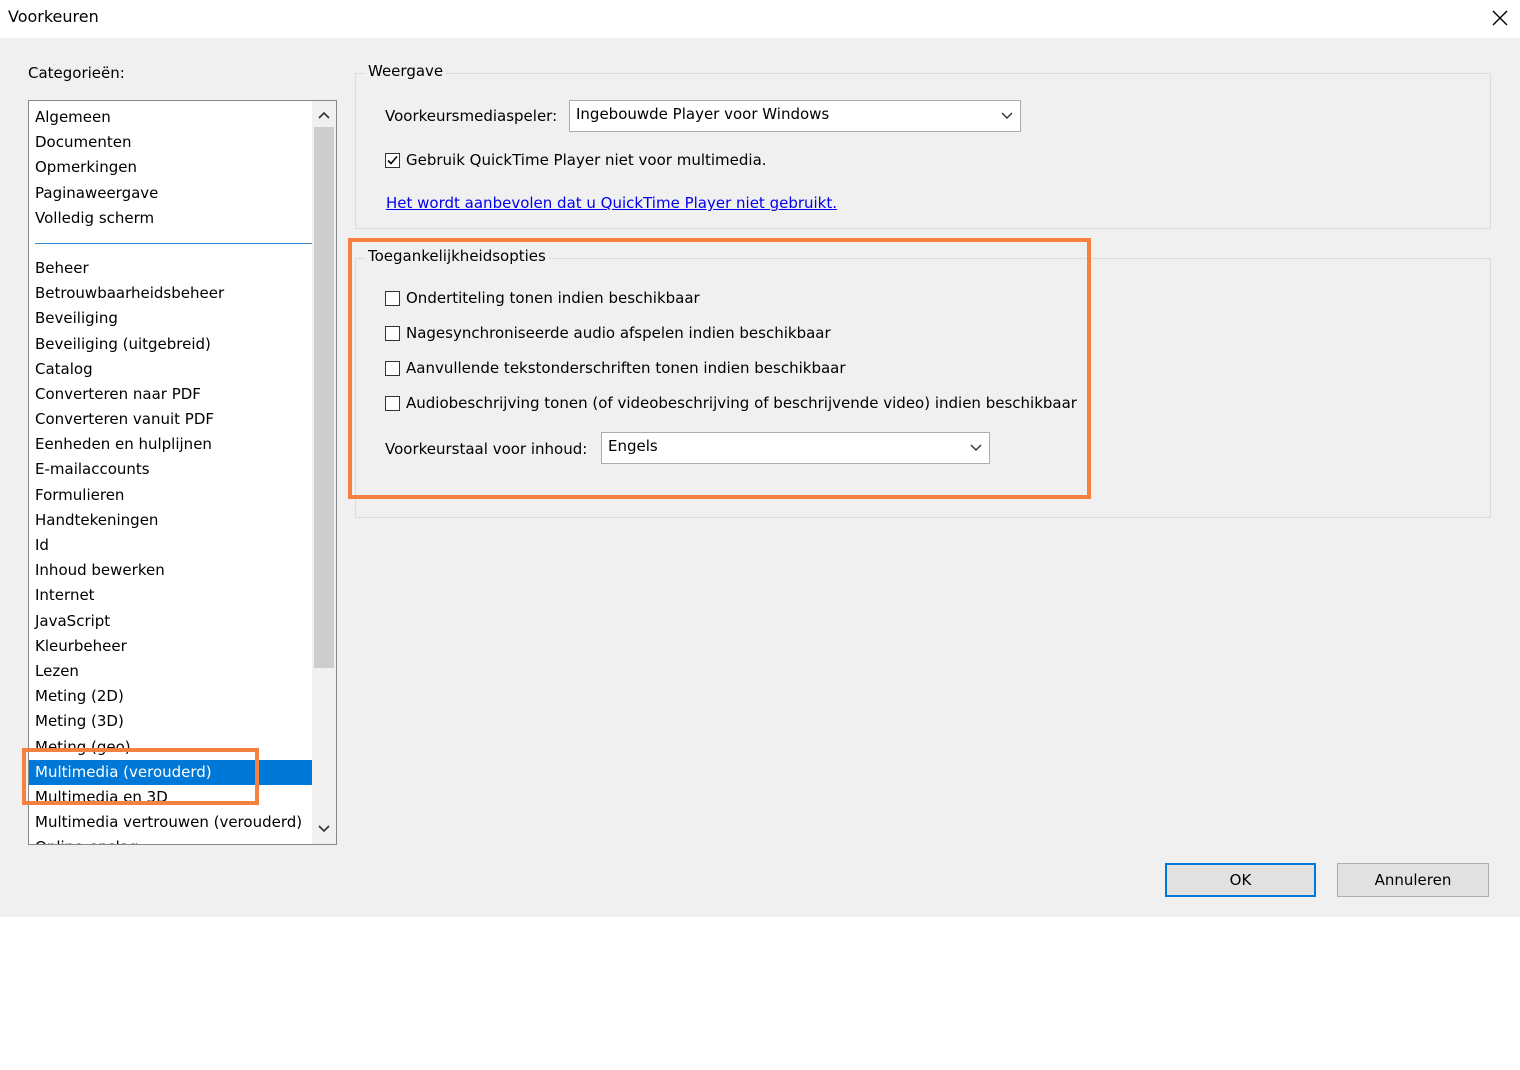  I want to click on list-item: Formulieren, so click(170, 495).